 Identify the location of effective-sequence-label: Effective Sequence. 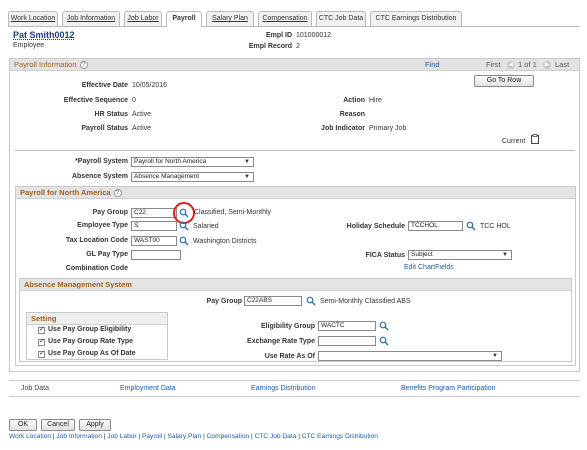
(95, 100).